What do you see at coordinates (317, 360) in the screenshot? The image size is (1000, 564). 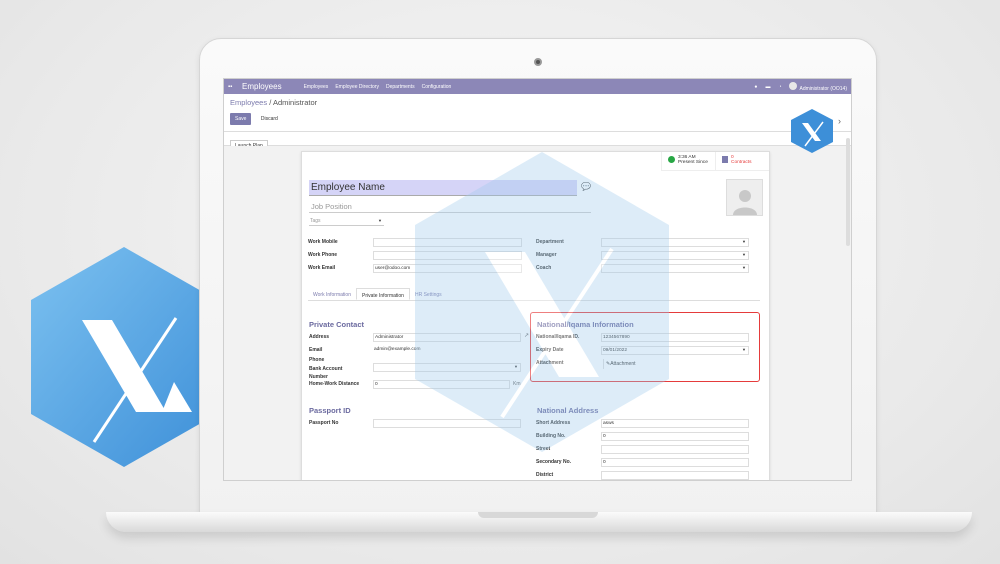 I see `phone-label: Phone` at bounding box center [317, 360].